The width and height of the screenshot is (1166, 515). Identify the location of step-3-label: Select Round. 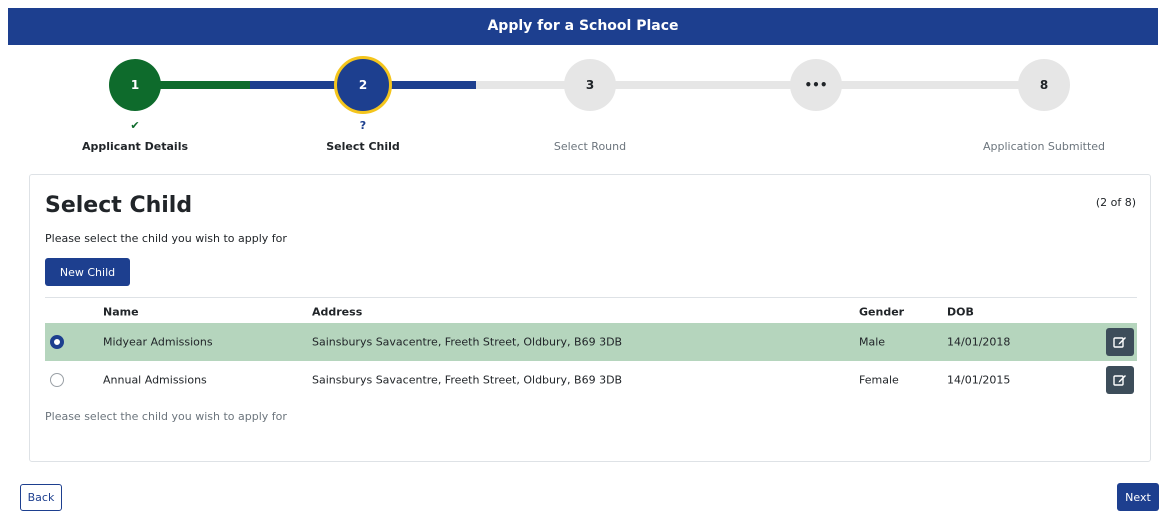
(590, 146).